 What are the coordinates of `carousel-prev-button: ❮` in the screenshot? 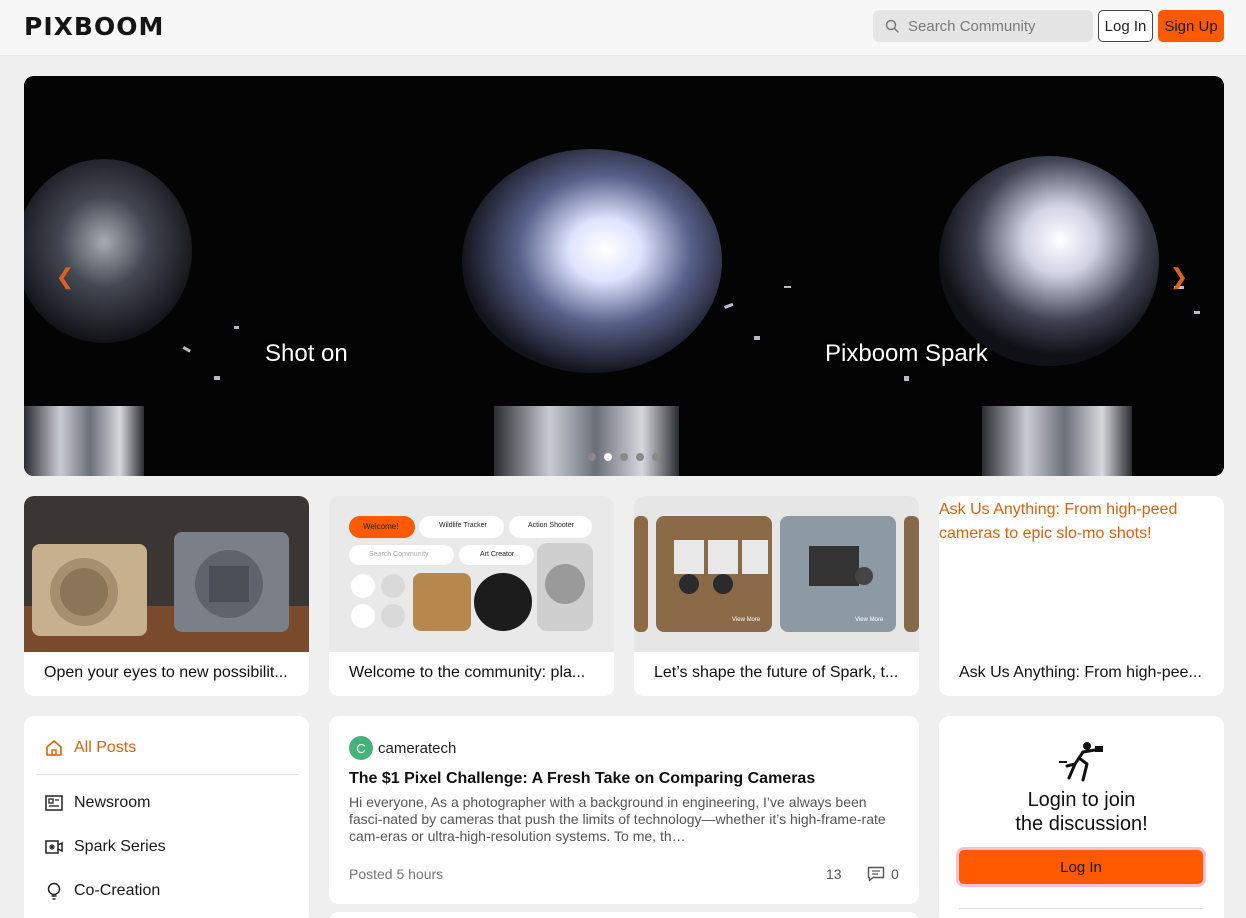 It's located at (65, 277).